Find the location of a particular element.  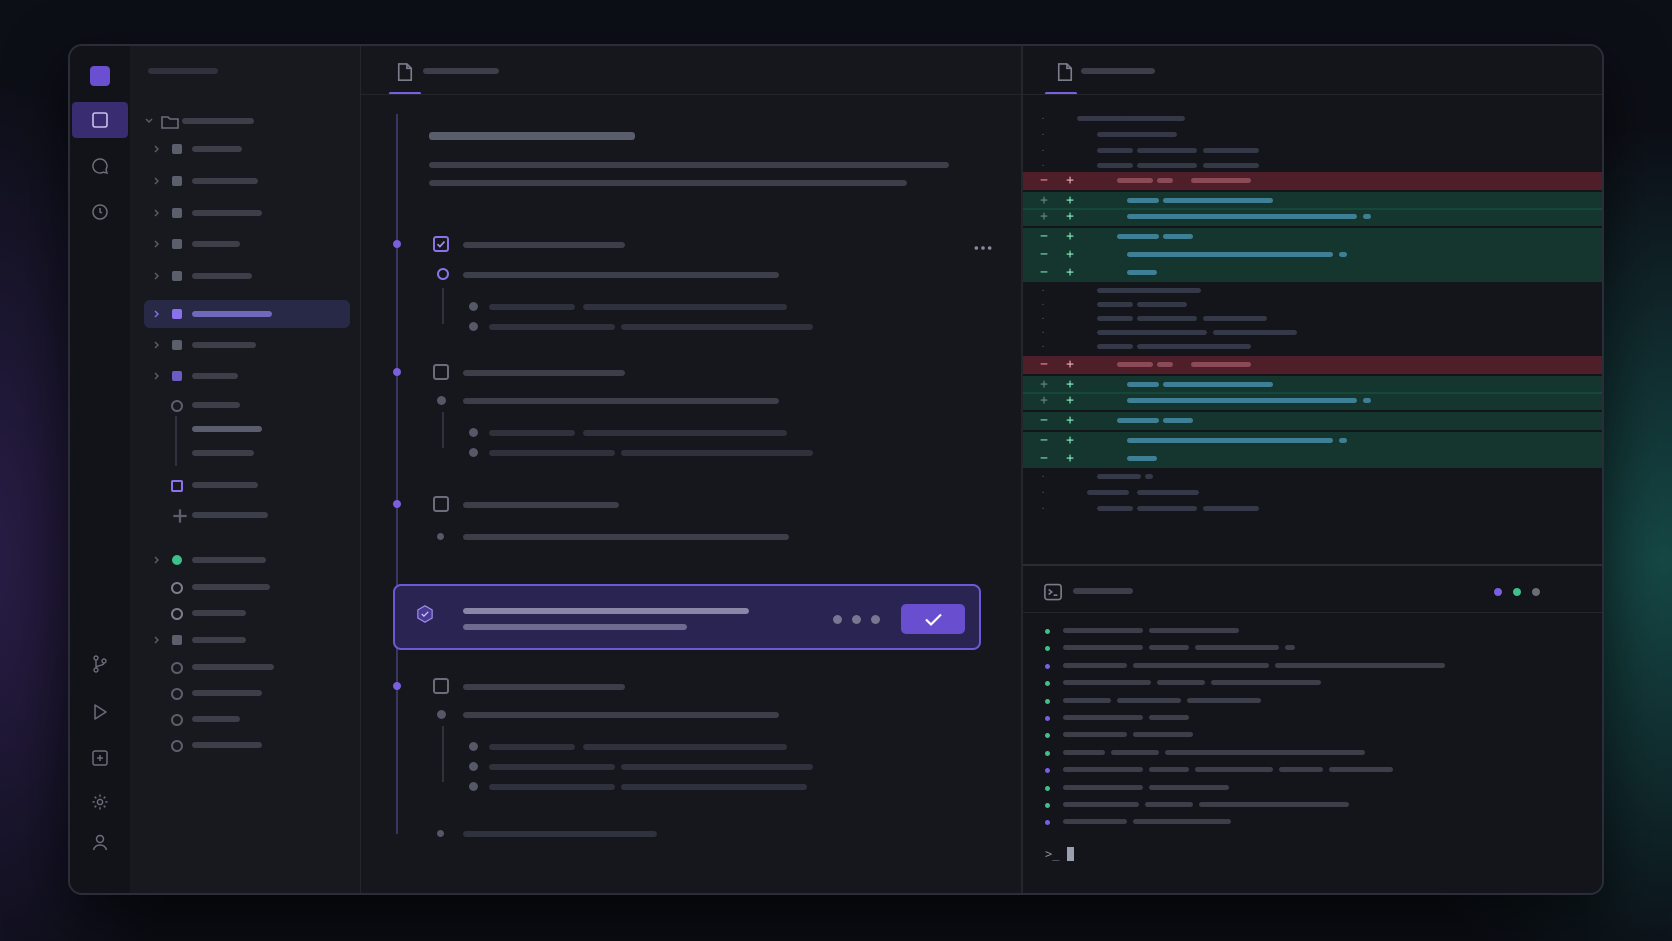

step-checkbox-checked is located at coordinates (441, 244).